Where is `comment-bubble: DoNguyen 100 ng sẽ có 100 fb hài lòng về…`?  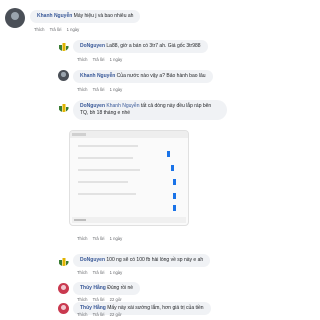 comment-bubble: DoNguyen 100 ng sẽ có 100 fb hài lòng về… is located at coordinates (142, 260).